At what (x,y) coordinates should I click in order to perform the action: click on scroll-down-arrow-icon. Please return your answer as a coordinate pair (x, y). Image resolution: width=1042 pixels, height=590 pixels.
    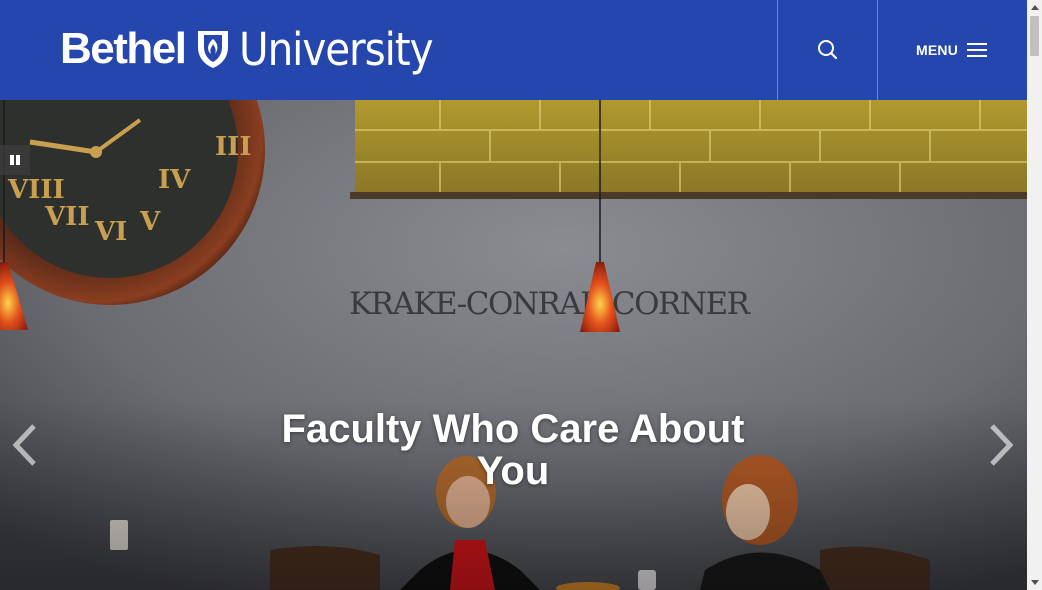
    Looking at the image, I should click on (1034, 582).